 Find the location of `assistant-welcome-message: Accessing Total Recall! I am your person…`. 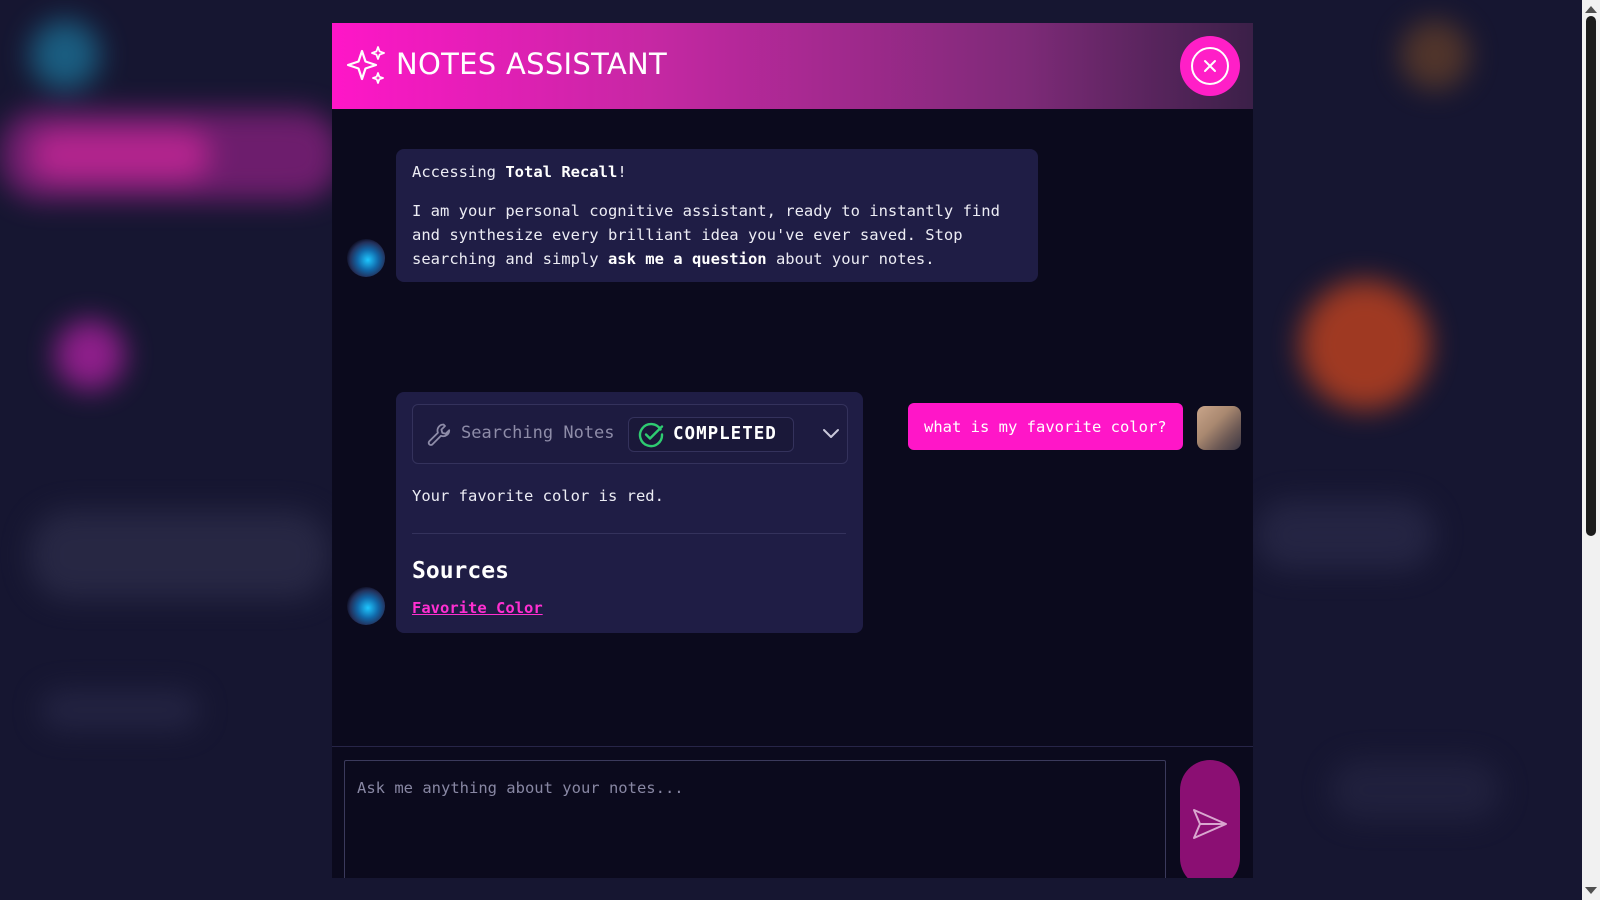

assistant-welcome-message: Accessing Total Recall! I am your person… is located at coordinates (717, 215).